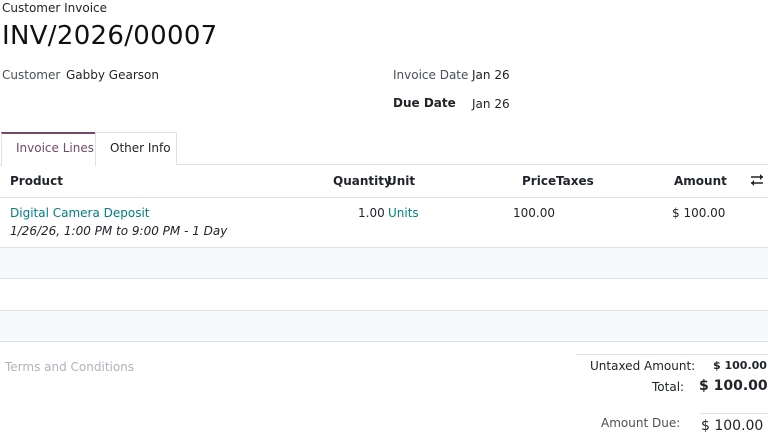 The height and width of the screenshot is (436, 768). What do you see at coordinates (136, 148) in the screenshot?
I see `tab-other-info: Other Info` at bounding box center [136, 148].